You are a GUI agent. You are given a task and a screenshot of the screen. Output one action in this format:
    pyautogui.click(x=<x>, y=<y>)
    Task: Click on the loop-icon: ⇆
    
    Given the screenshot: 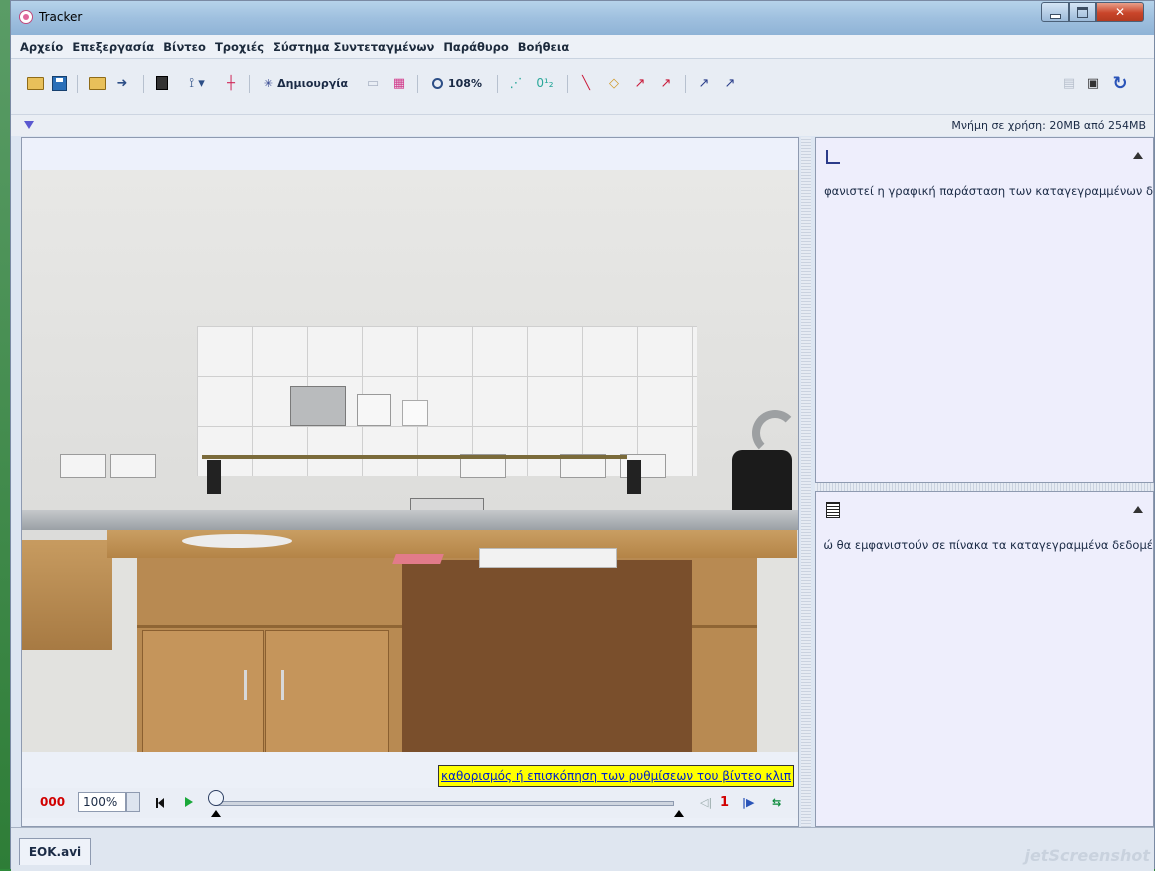 What is the action you would take?
    pyautogui.click(x=776, y=802)
    